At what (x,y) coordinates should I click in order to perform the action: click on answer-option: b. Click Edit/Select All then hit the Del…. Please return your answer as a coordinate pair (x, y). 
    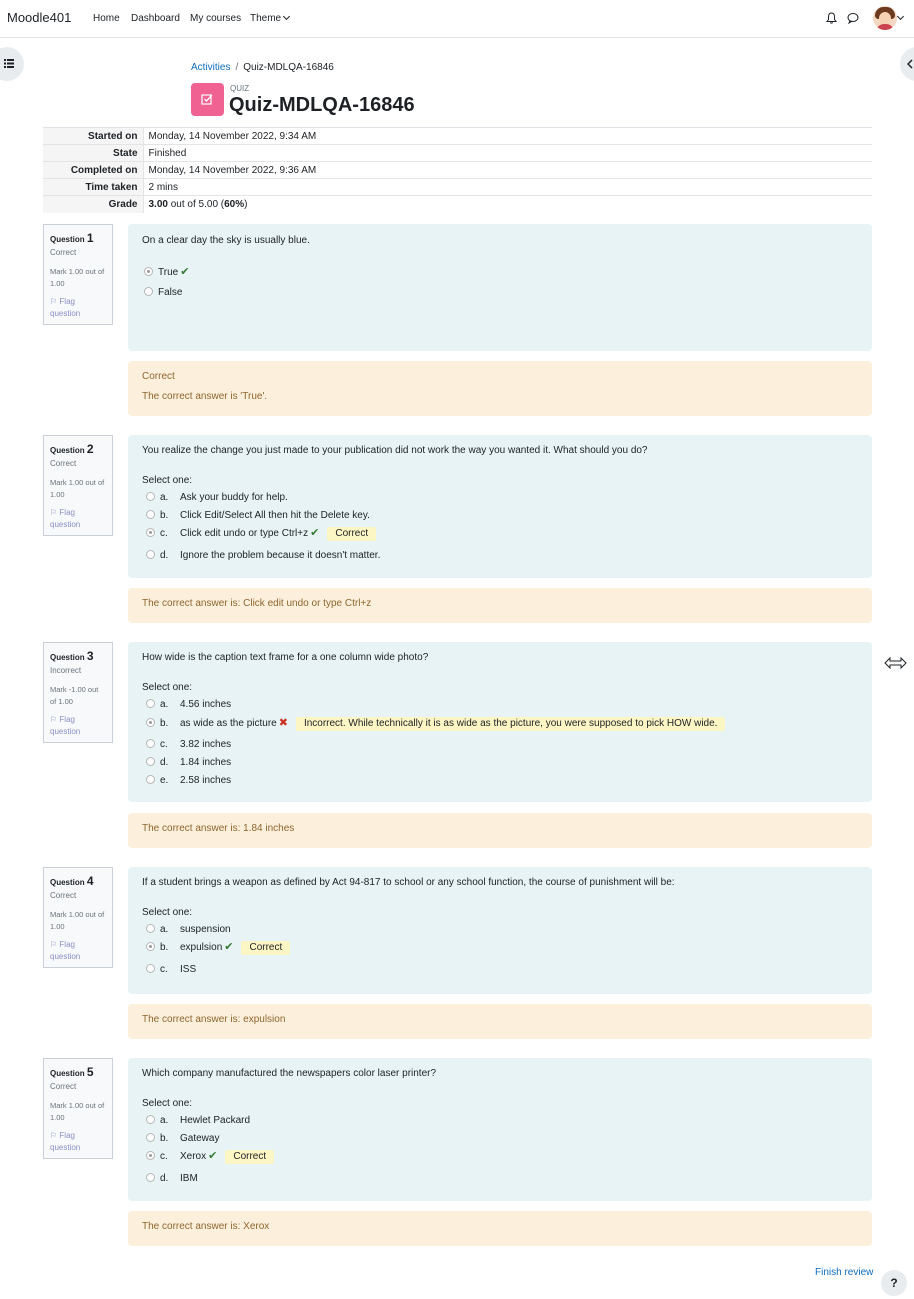
    Looking at the image, I should click on (258, 516).